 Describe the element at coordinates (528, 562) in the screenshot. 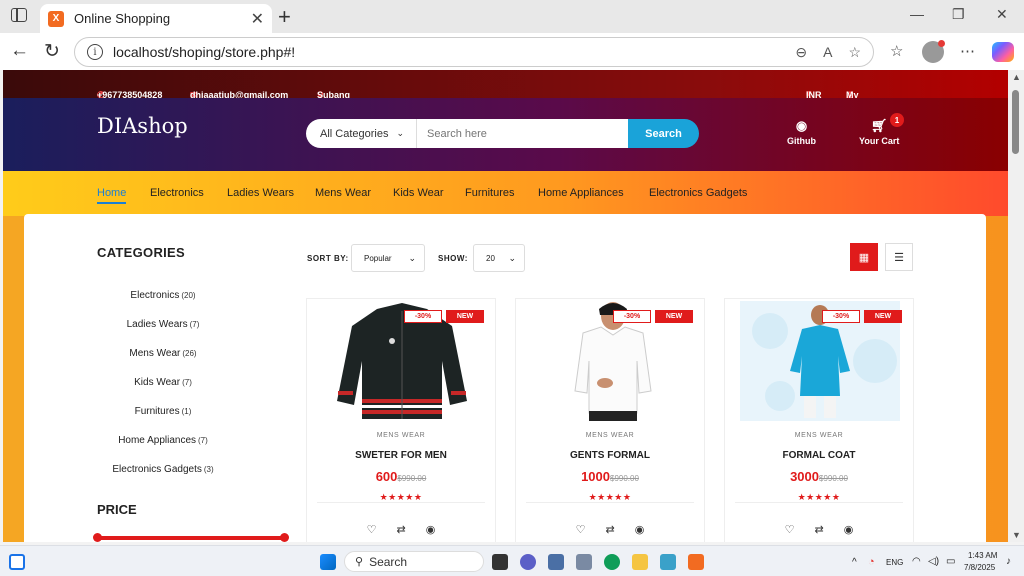

I see `copilot-app-icon` at that location.